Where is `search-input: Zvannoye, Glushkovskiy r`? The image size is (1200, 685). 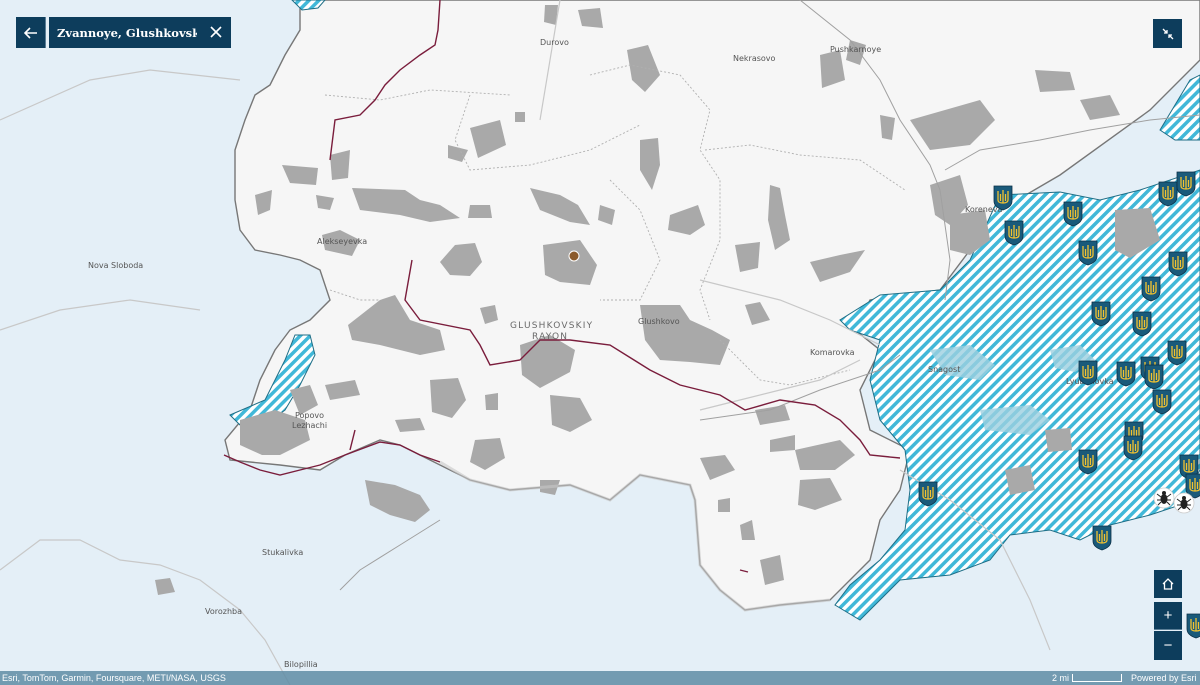
search-input: Zvannoye, Glushkovskiy r is located at coordinates (140, 32).